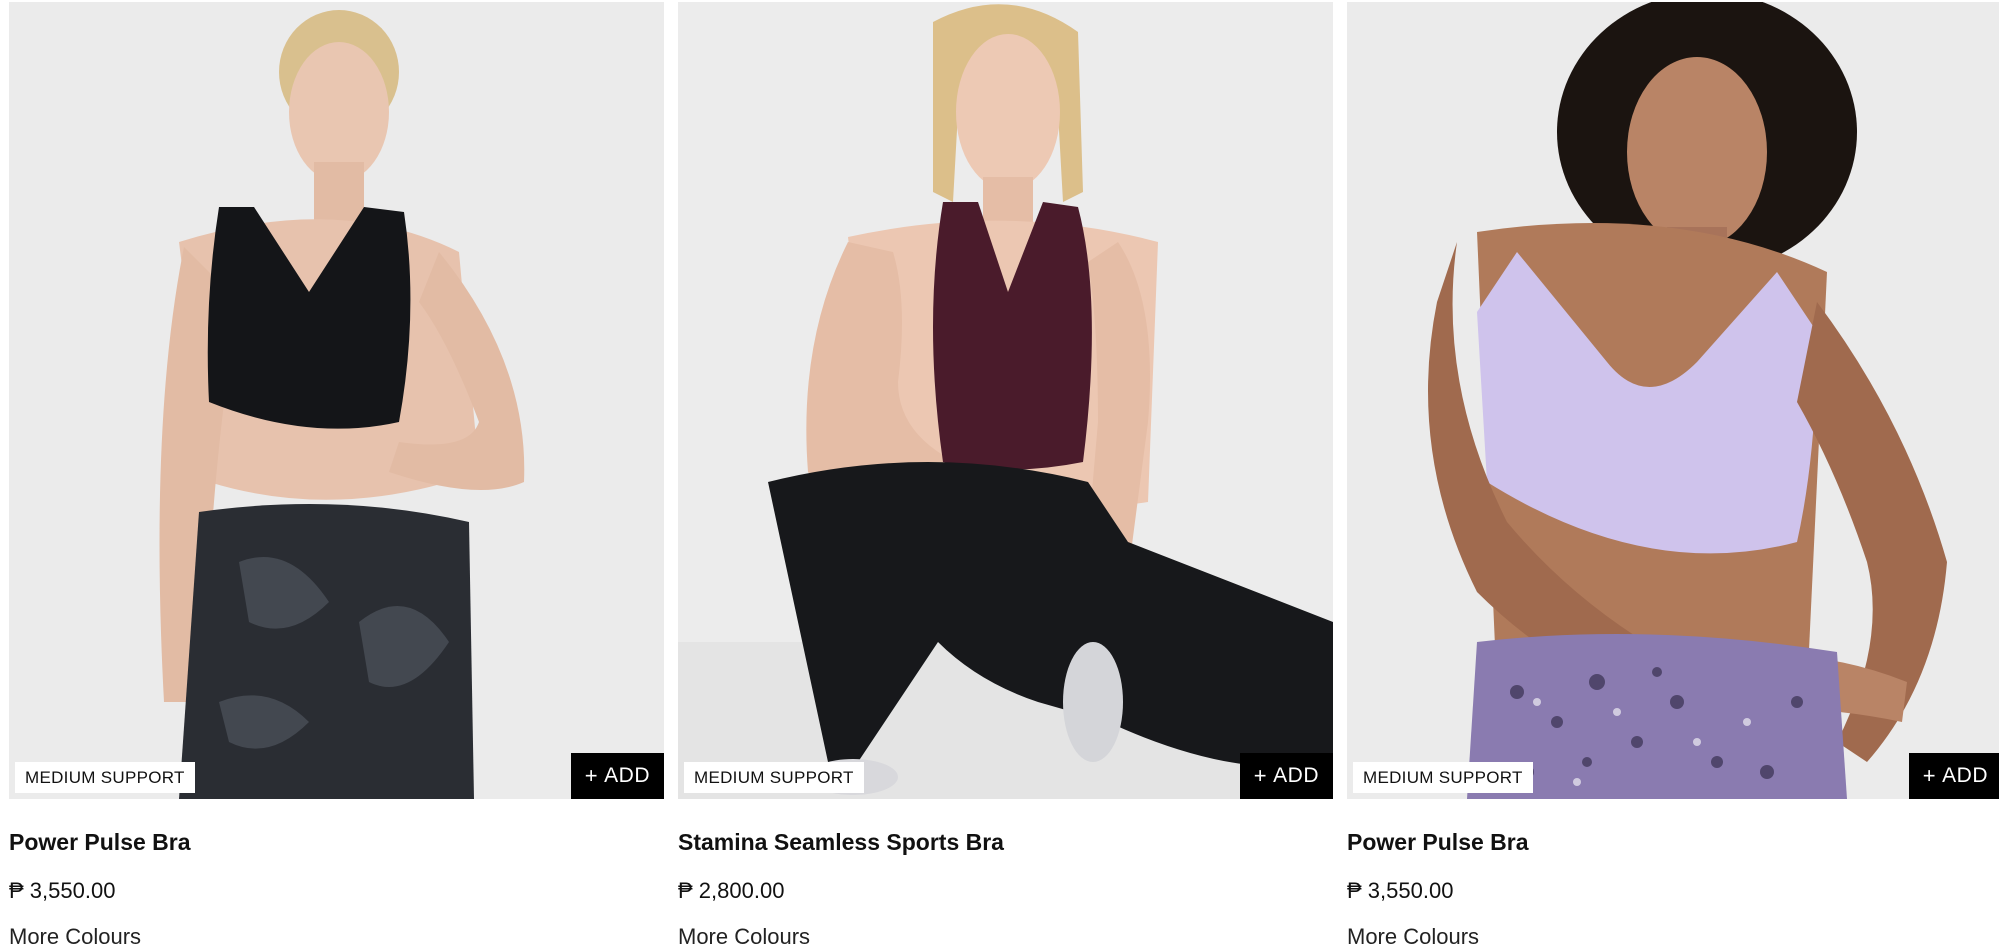  What do you see at coordinates (1005, 842) in the screenshot?
I see `product-name: Stamina Seamless Sports Bra` at bounding box center [1005, 842].